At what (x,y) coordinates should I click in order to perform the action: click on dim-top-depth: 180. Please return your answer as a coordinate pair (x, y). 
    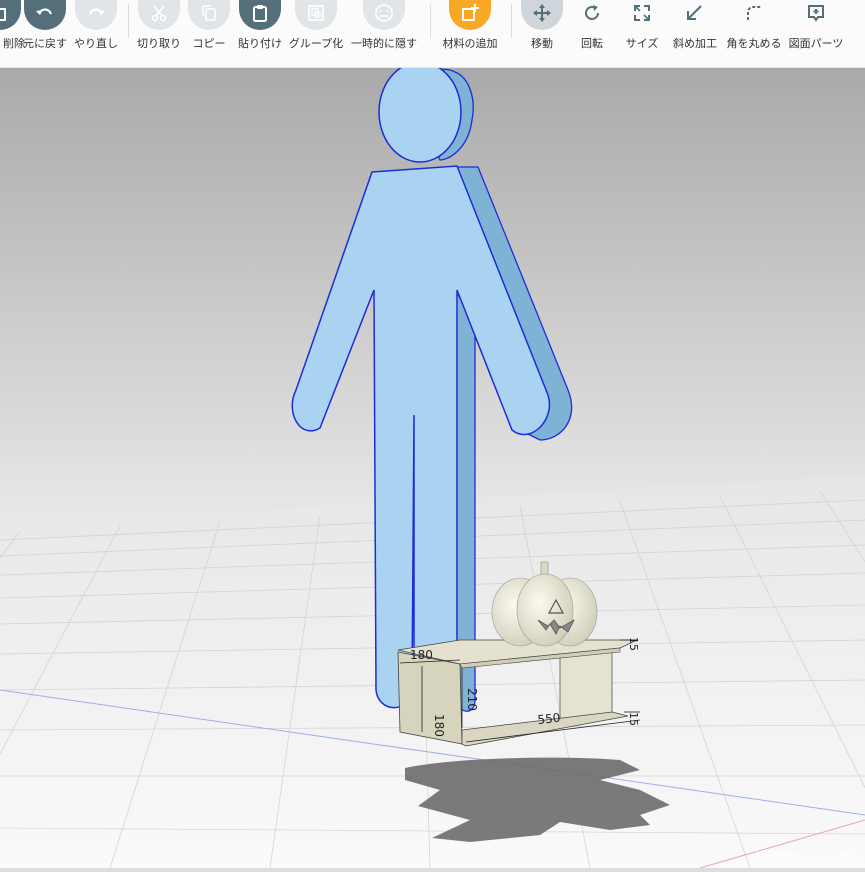
    Looking at the image, I should click on (421, 655).